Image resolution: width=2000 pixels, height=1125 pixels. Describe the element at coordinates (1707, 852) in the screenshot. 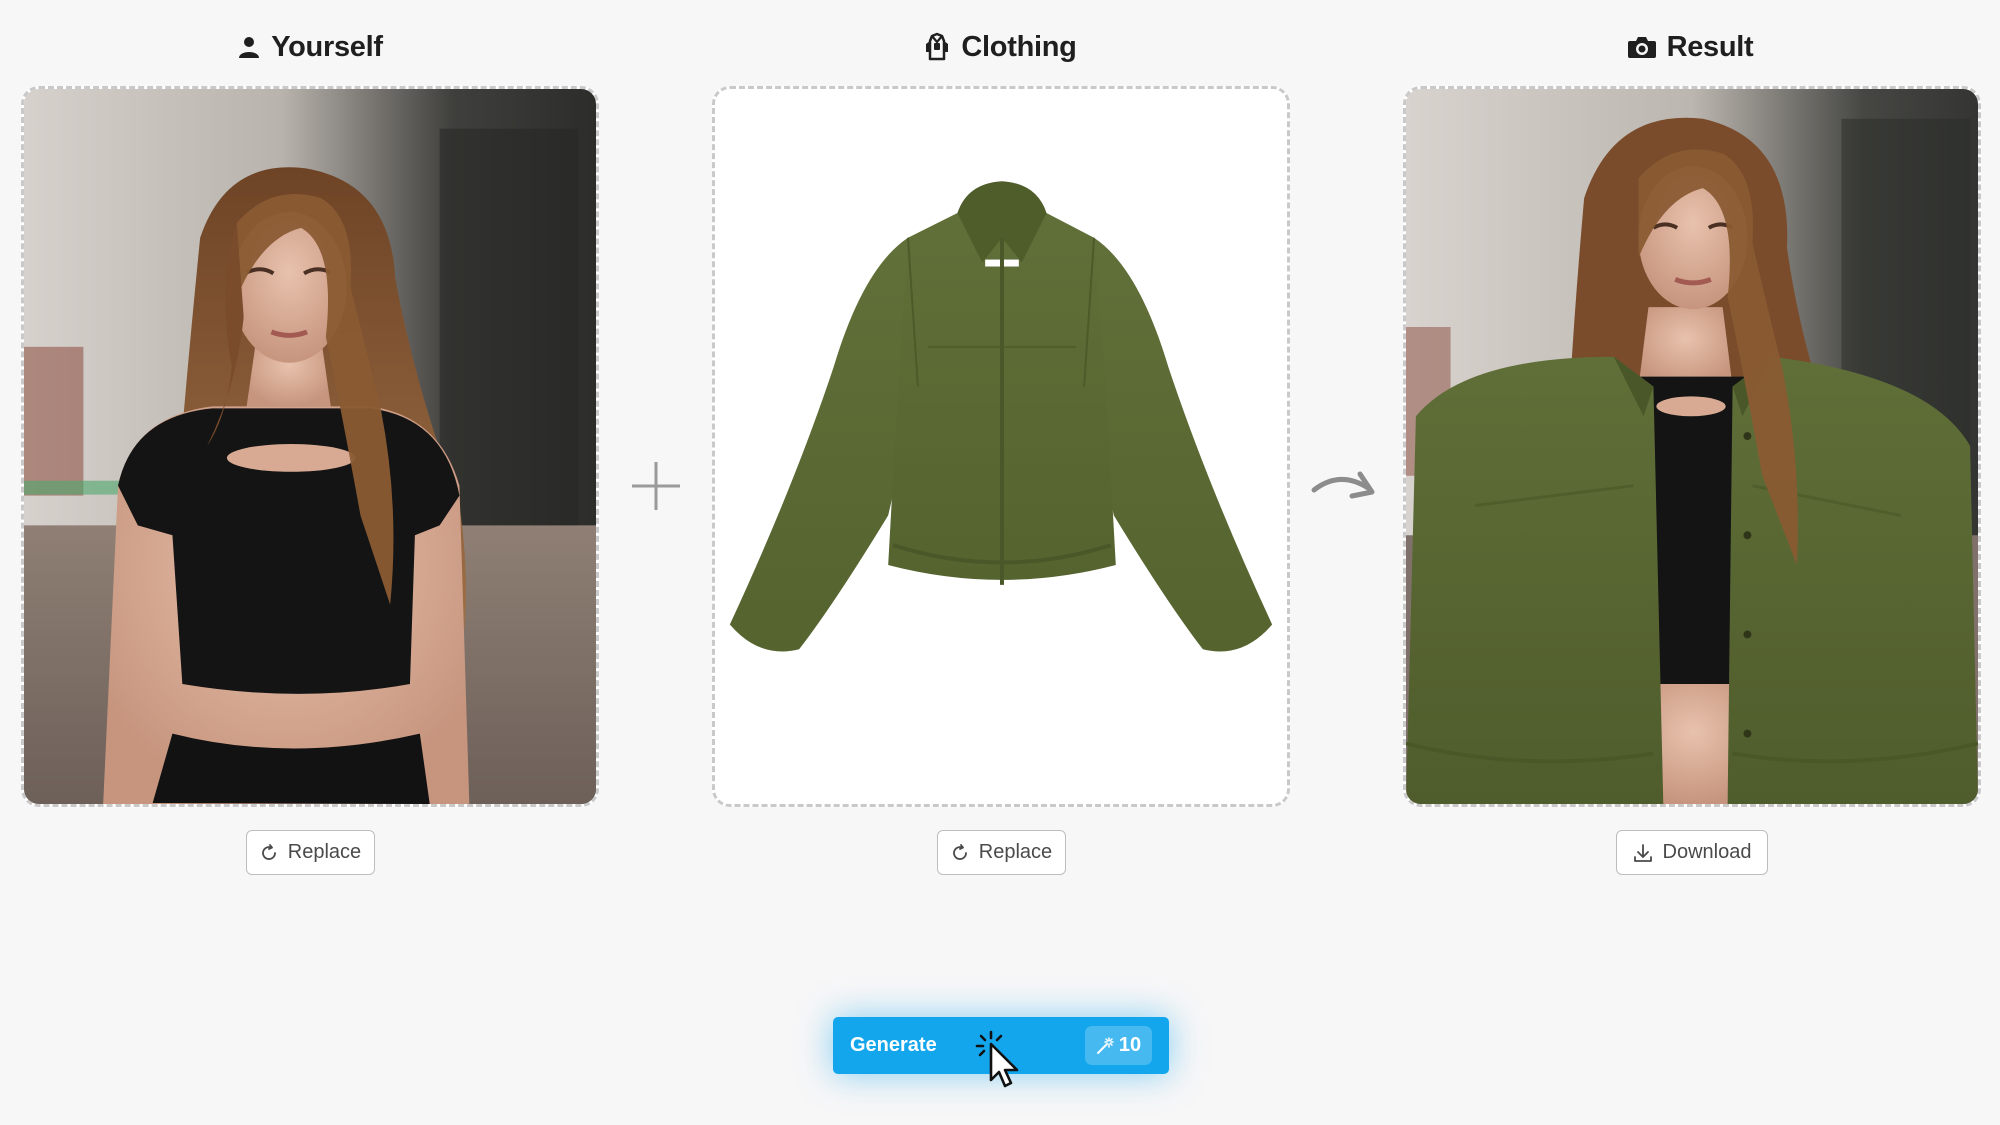

I see `download-label: Download` at that location.